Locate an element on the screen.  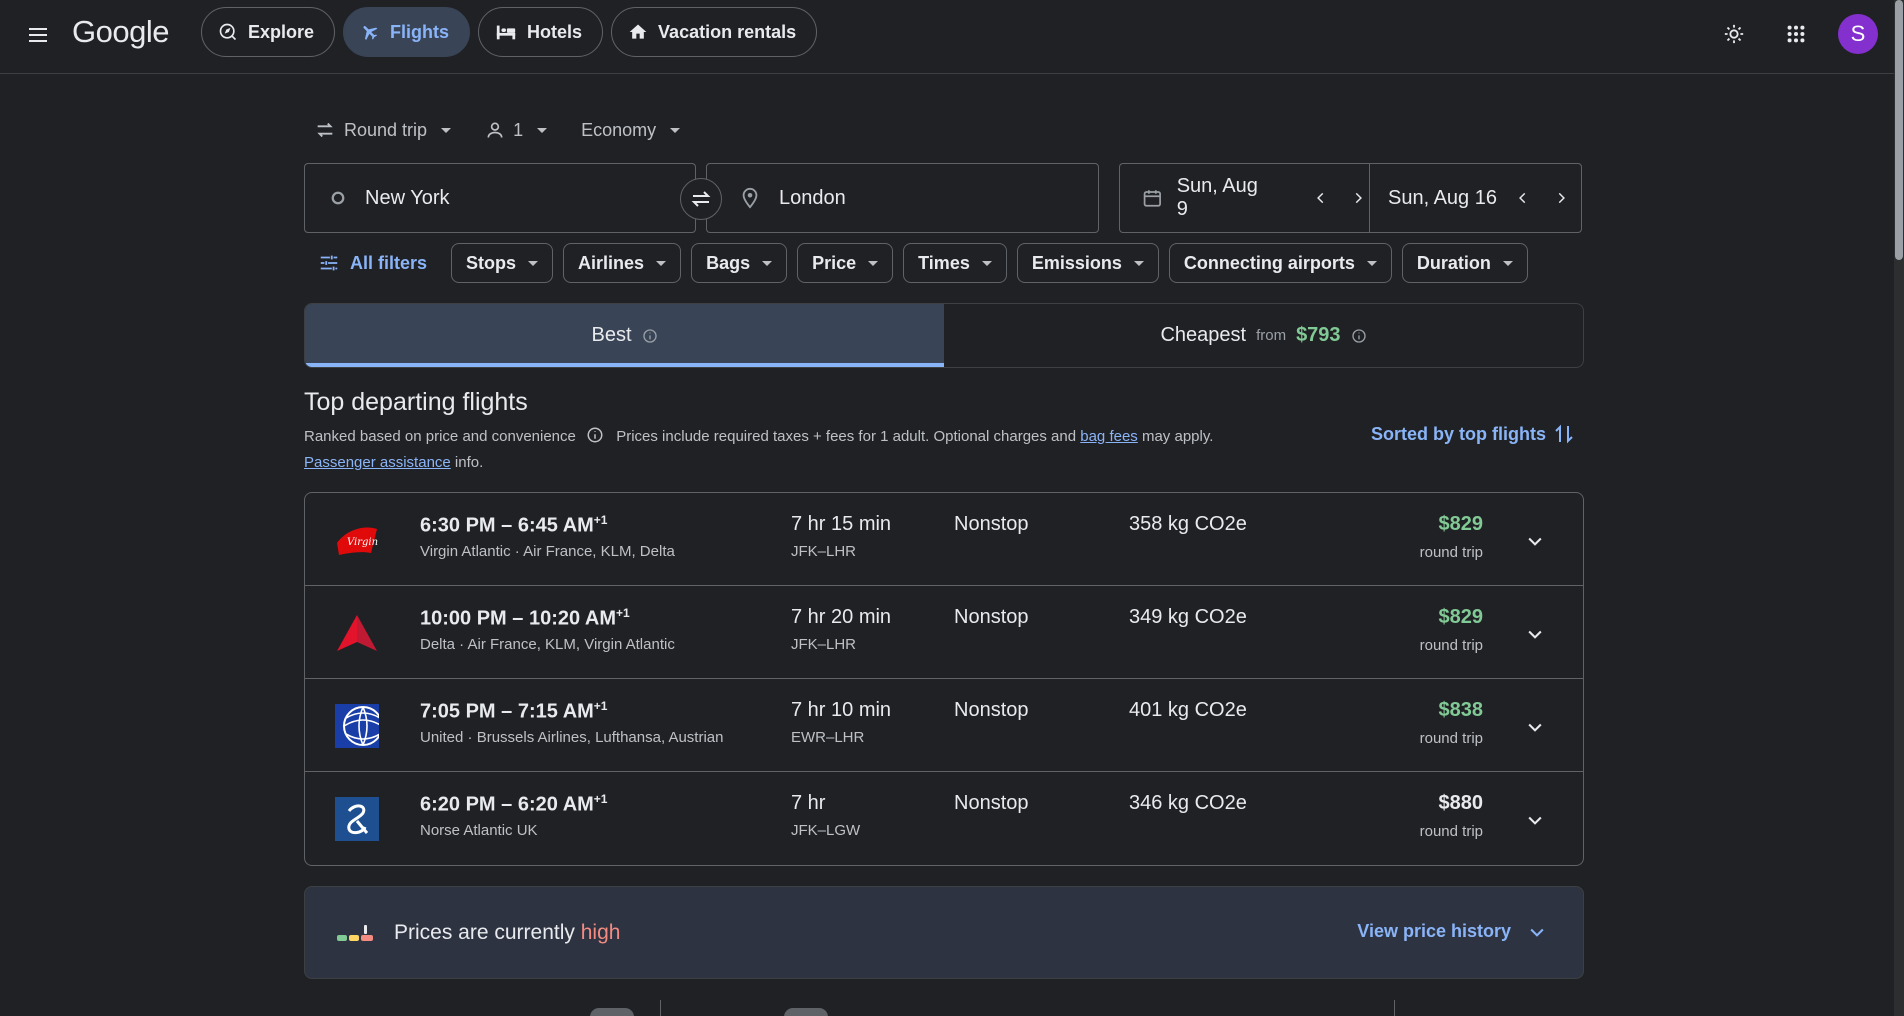
home-icon is located at coordinates (638, 31).